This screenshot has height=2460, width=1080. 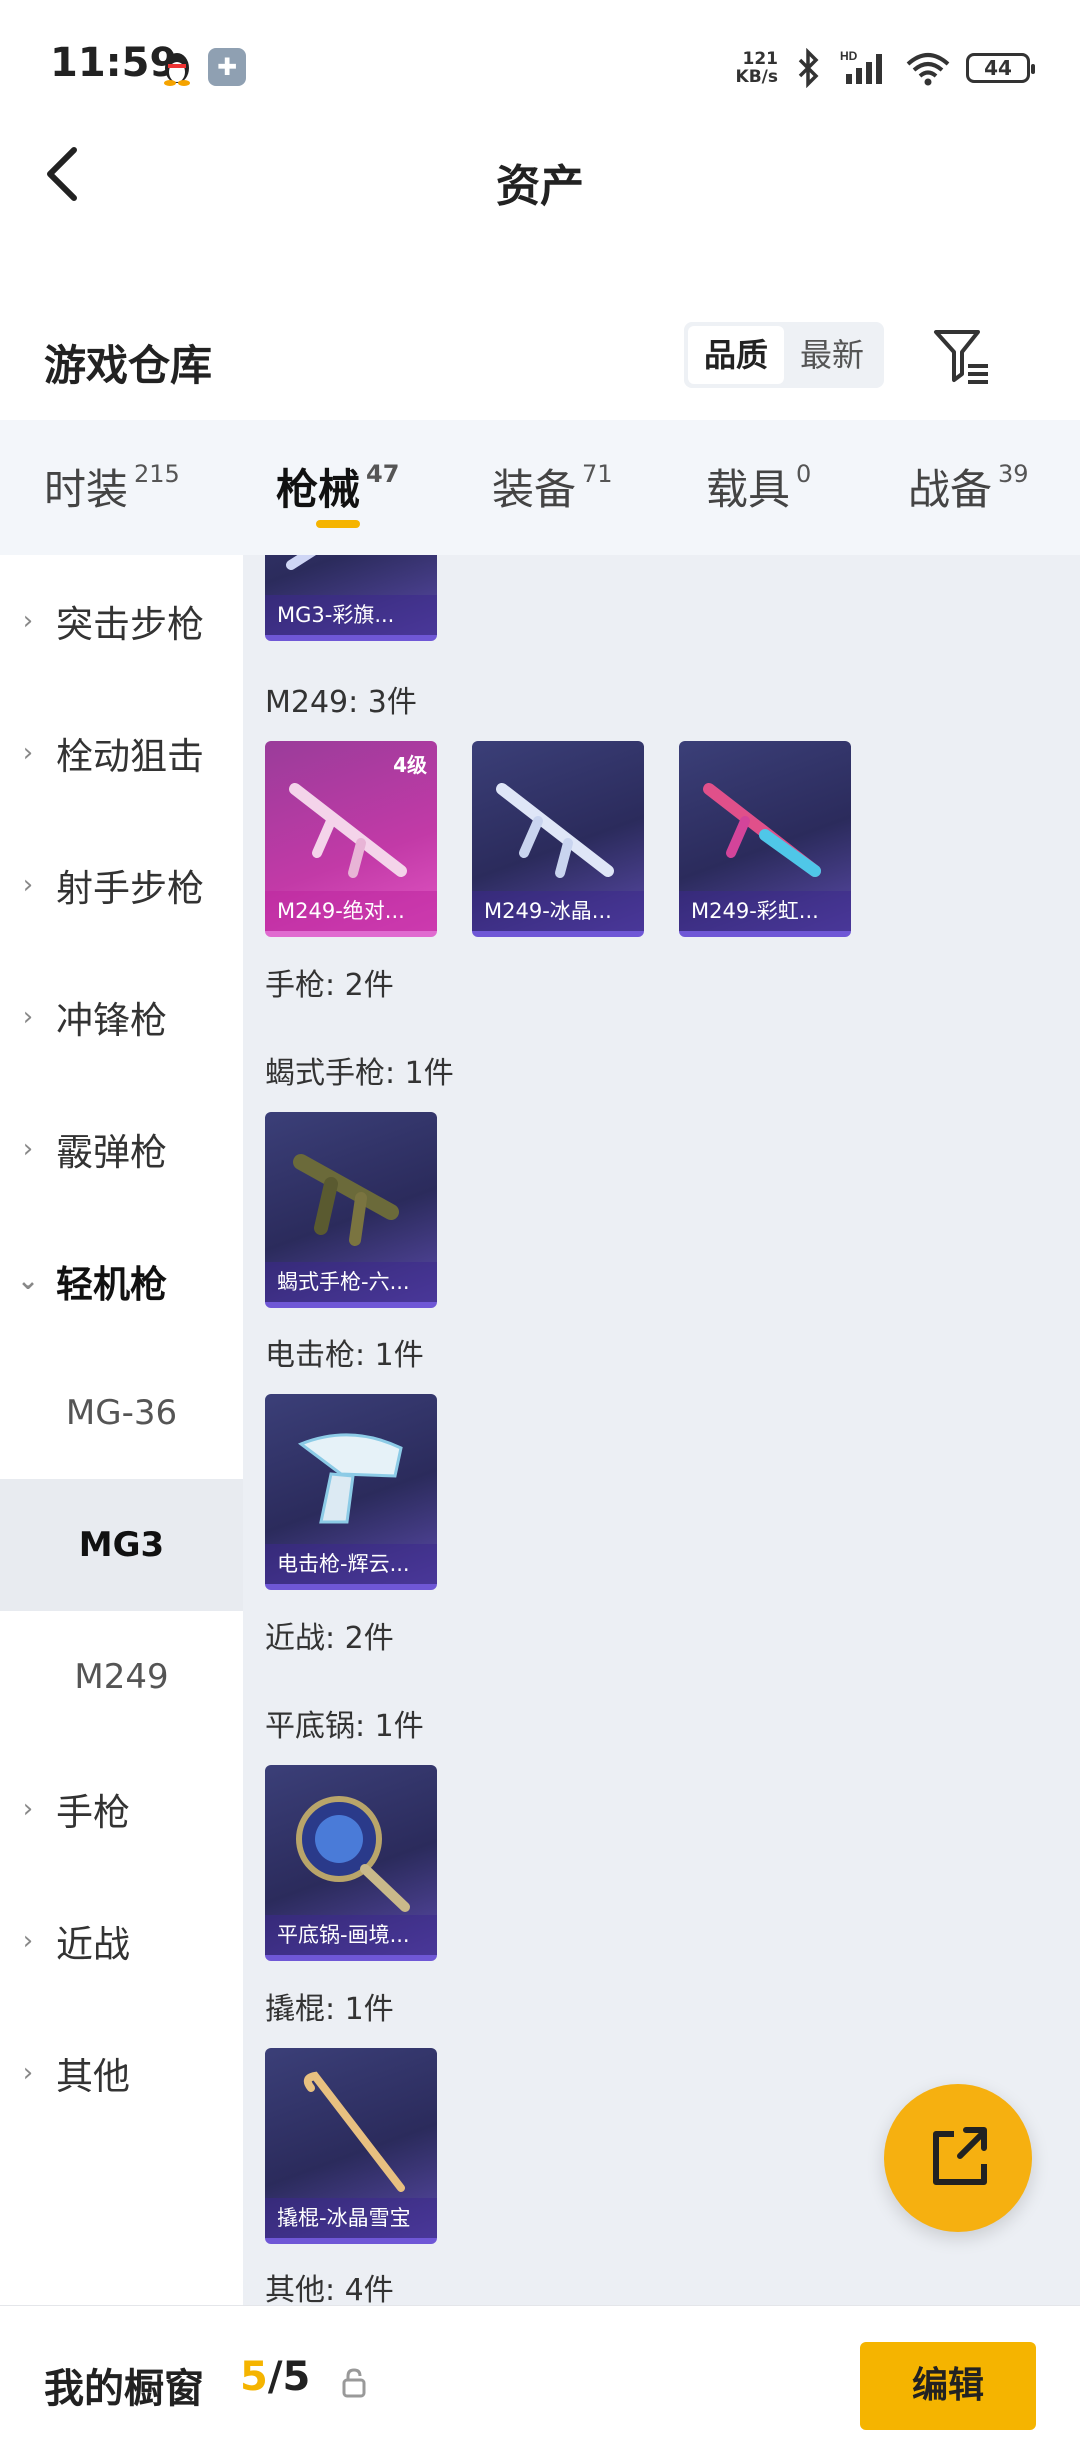 What do you see at coordinates (861, 66) in the screenshot?
I see `signal-icon: HD` at bounding box center [861, 66].